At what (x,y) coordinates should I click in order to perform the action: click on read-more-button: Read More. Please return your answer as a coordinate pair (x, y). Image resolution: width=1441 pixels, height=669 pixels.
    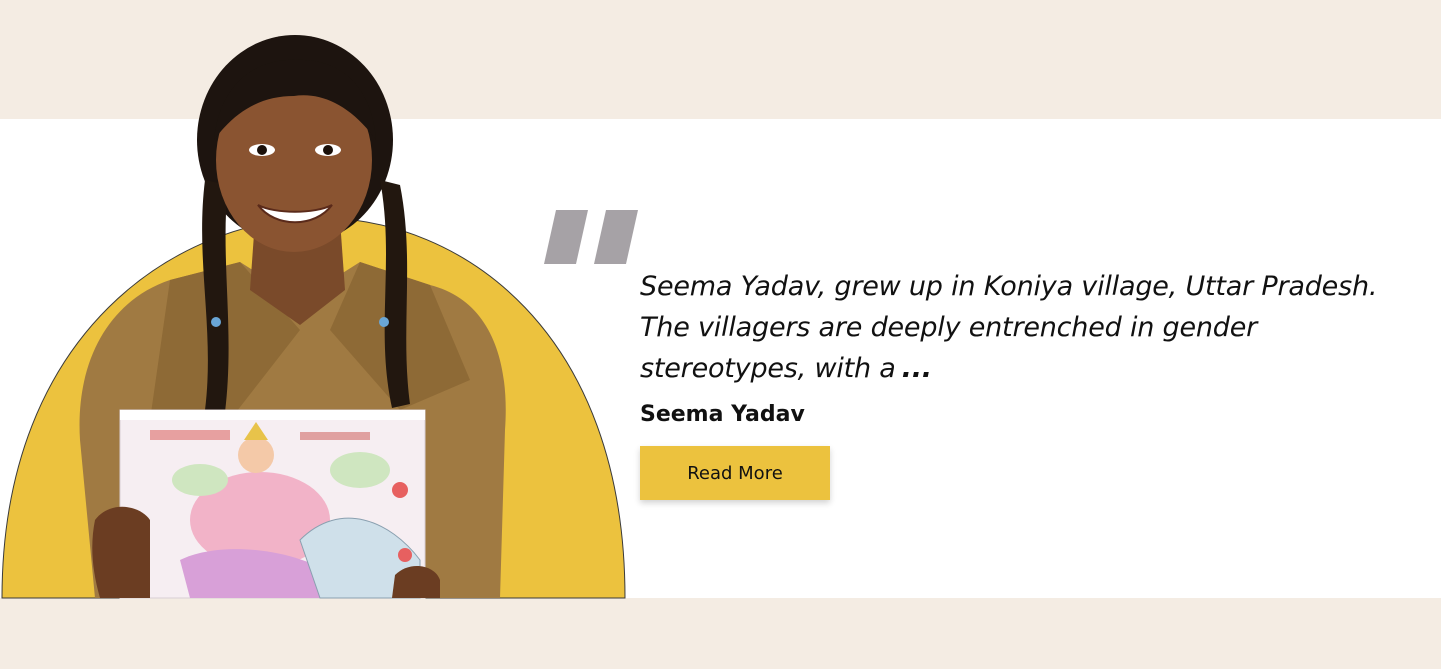
    Looking at the image, I should click on (735, 473).